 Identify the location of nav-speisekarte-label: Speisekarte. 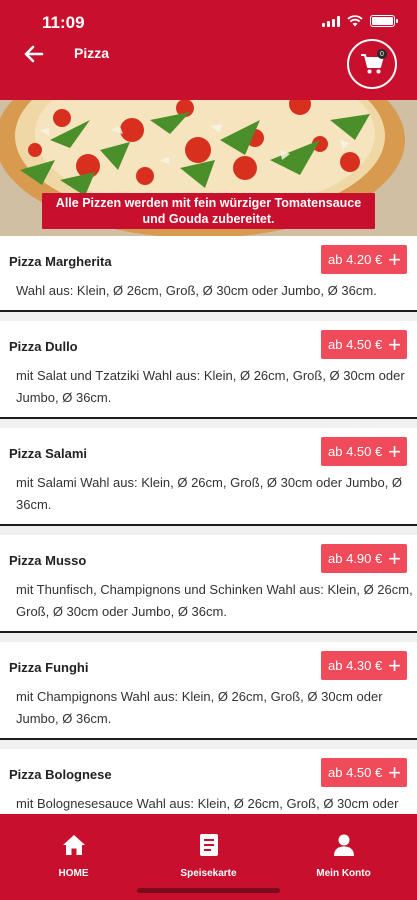
(208, 873).